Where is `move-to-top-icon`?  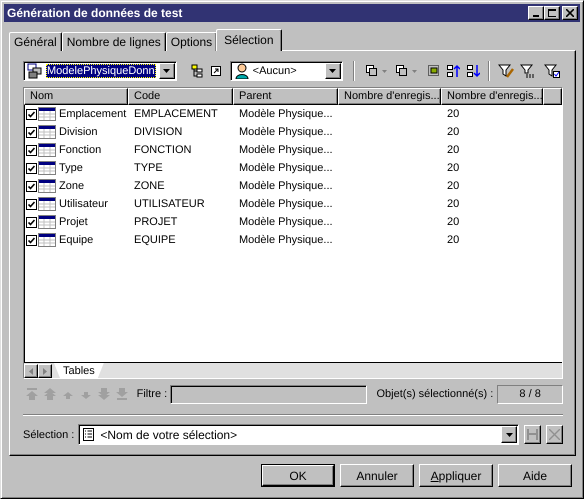
move-to-top-icon is located at coordinates (32, 394).